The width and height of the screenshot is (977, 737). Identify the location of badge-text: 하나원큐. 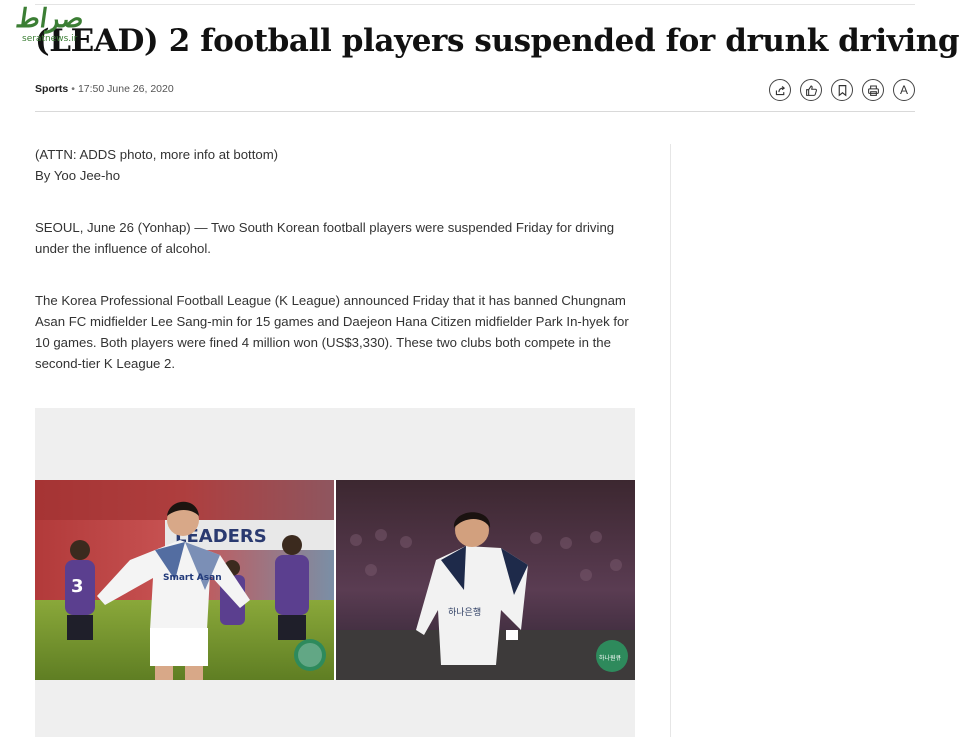
(610, 658).